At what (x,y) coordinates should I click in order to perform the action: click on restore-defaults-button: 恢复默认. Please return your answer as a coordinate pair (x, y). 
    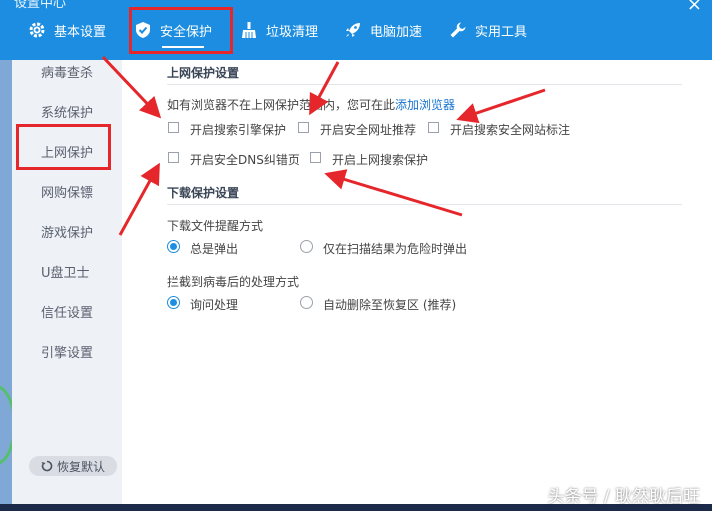
    Looking at the image, I should click on (73, 466).